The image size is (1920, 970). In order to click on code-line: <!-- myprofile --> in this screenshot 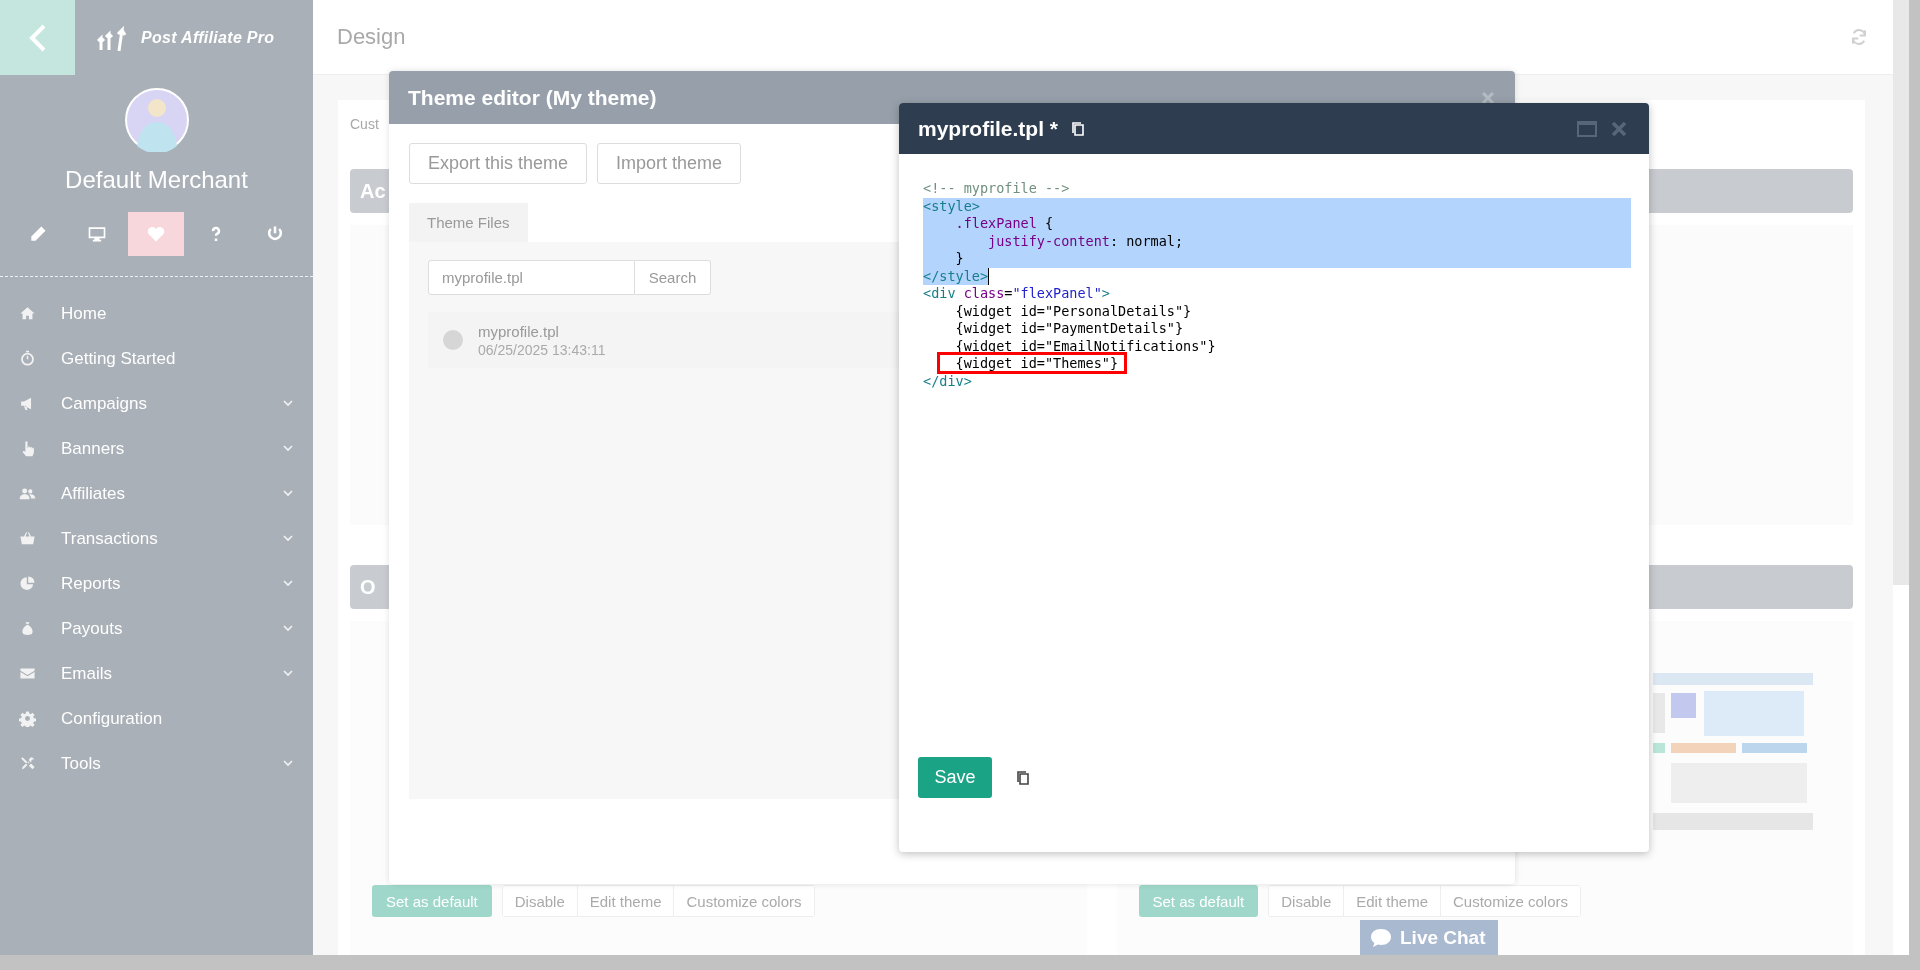, I will do `click(996, 189)`.